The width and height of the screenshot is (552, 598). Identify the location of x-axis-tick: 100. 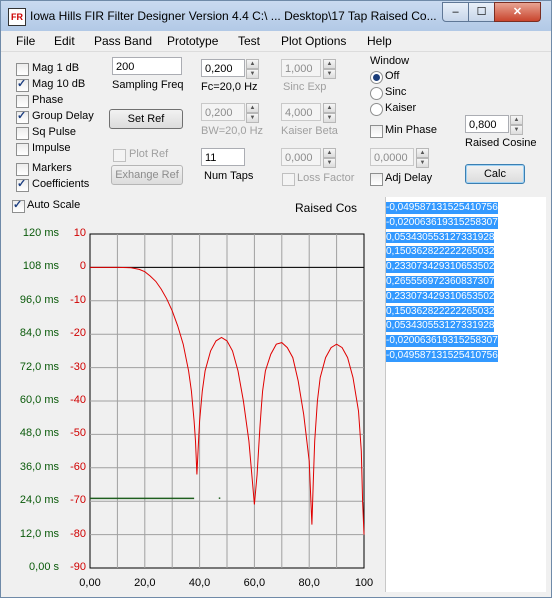
(364, 583).